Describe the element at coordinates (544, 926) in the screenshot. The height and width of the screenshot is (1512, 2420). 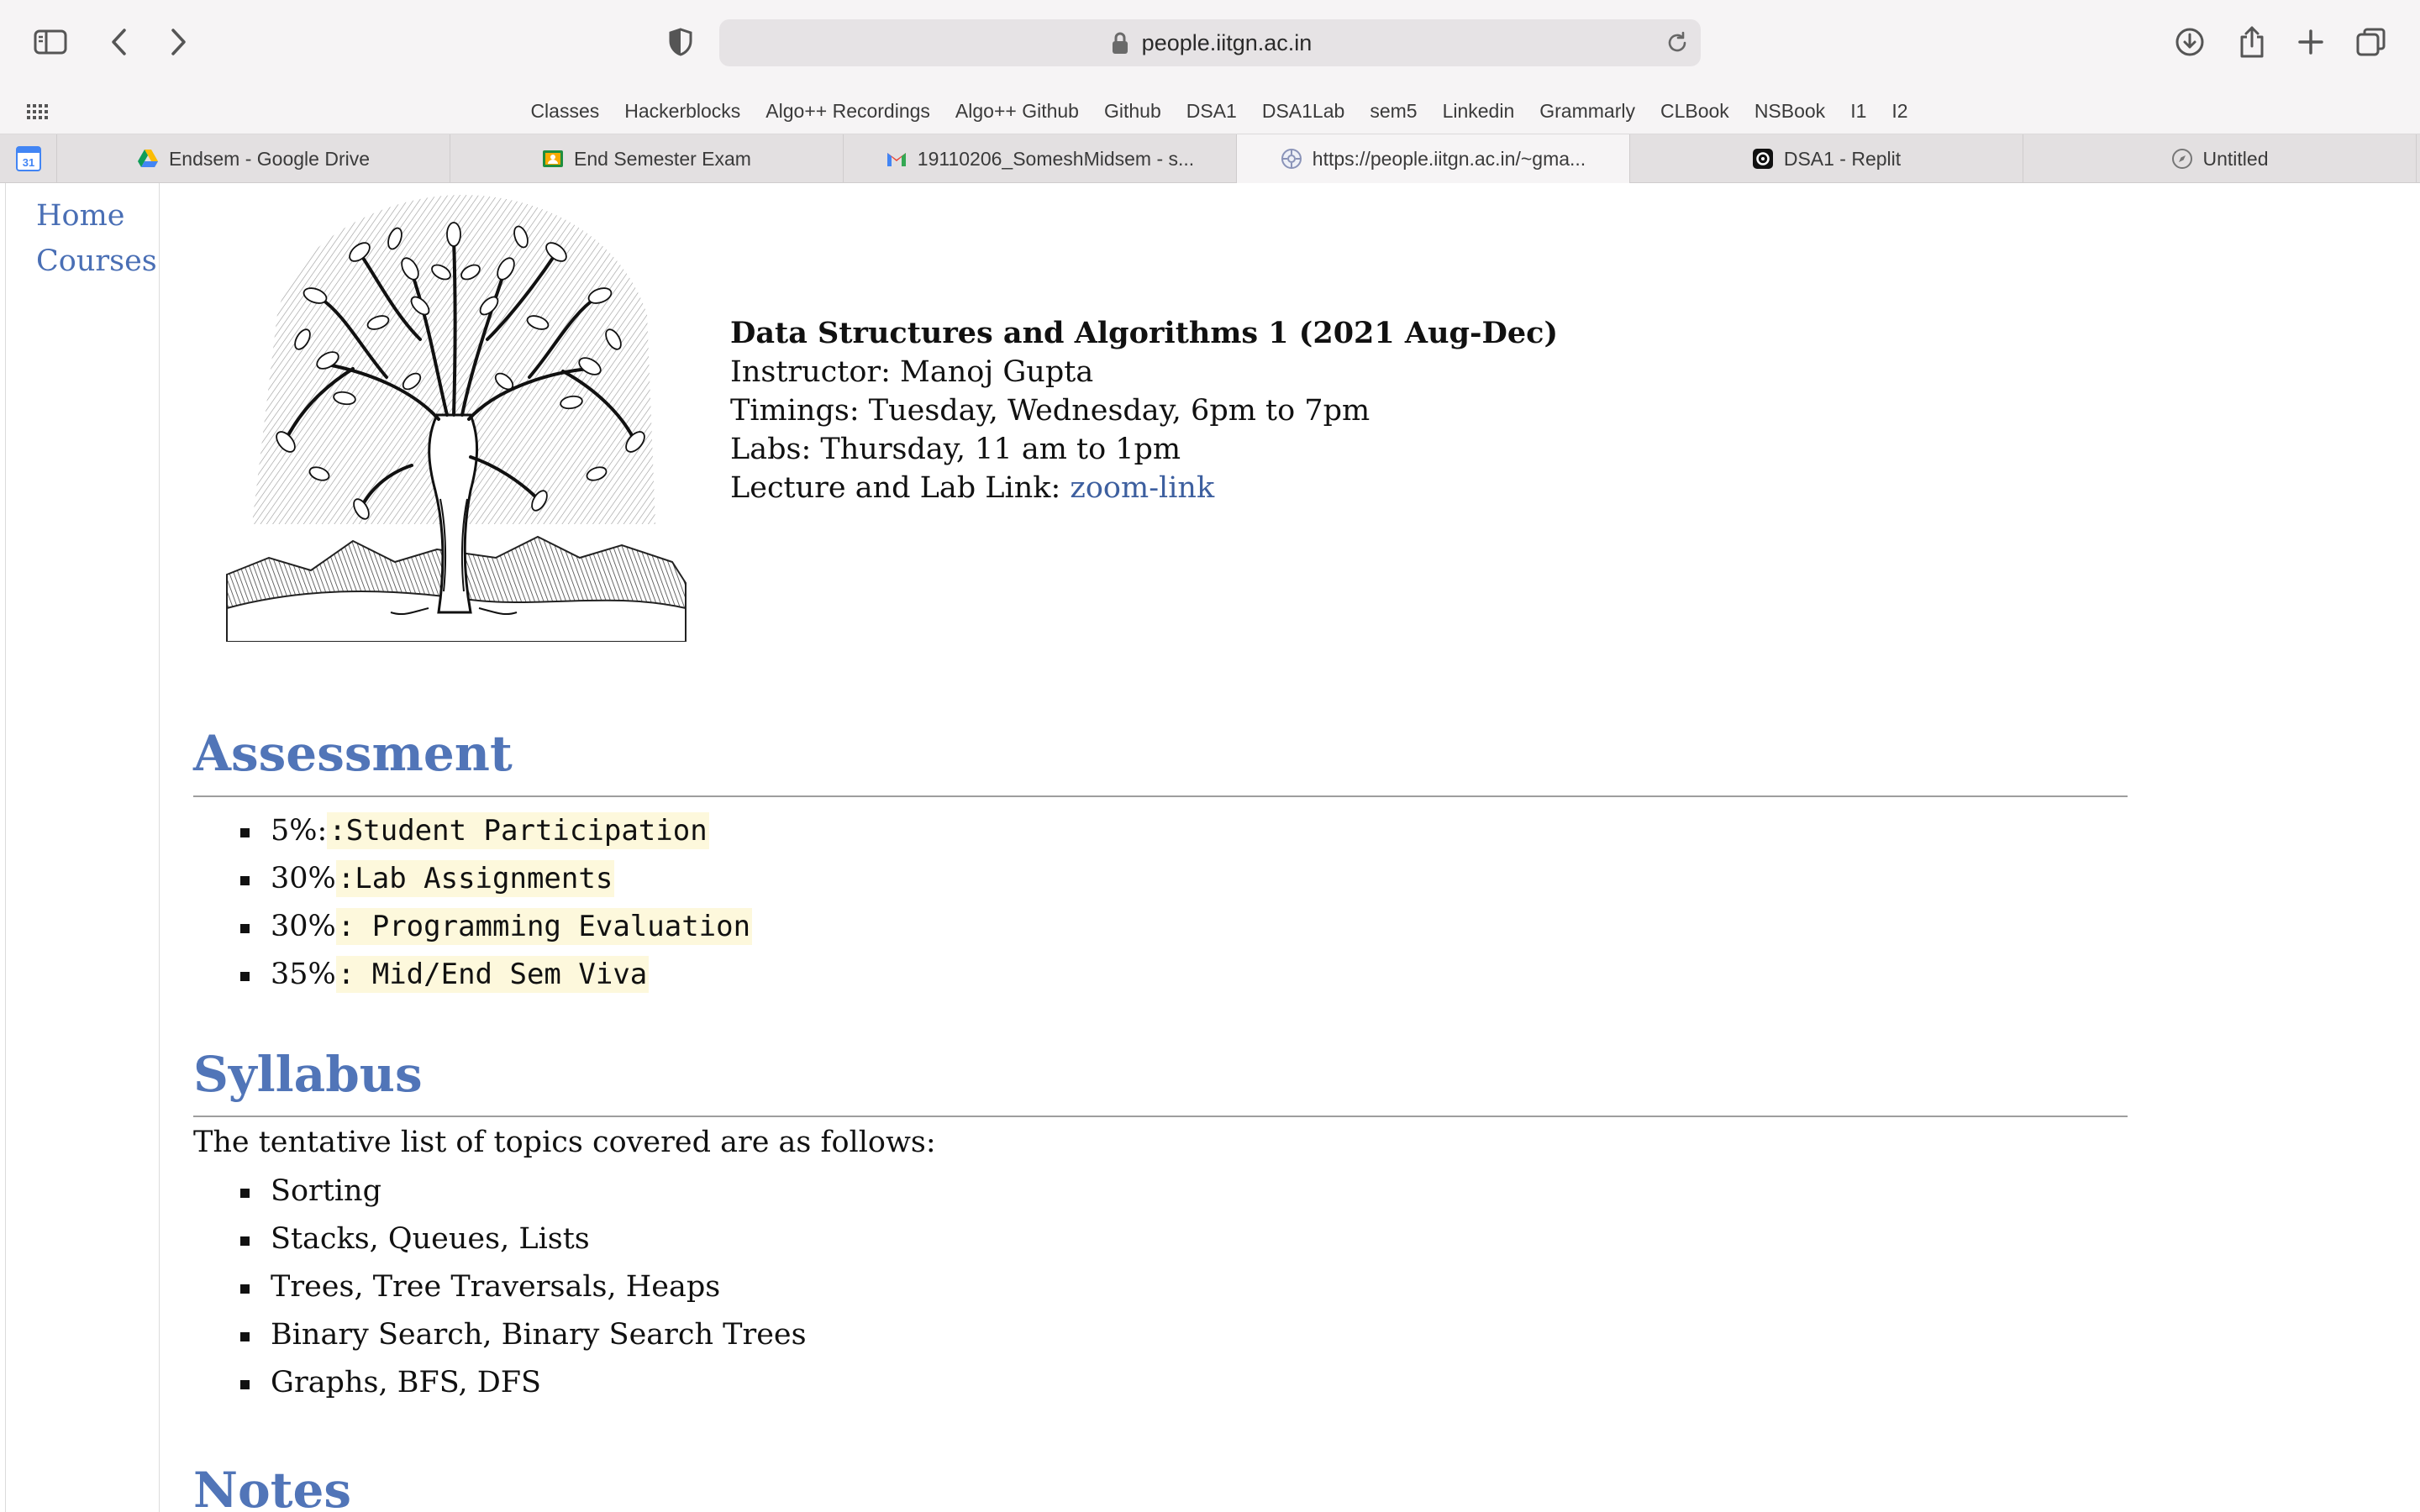
I see `assessment-label: : Programming Evaluation` at that location.